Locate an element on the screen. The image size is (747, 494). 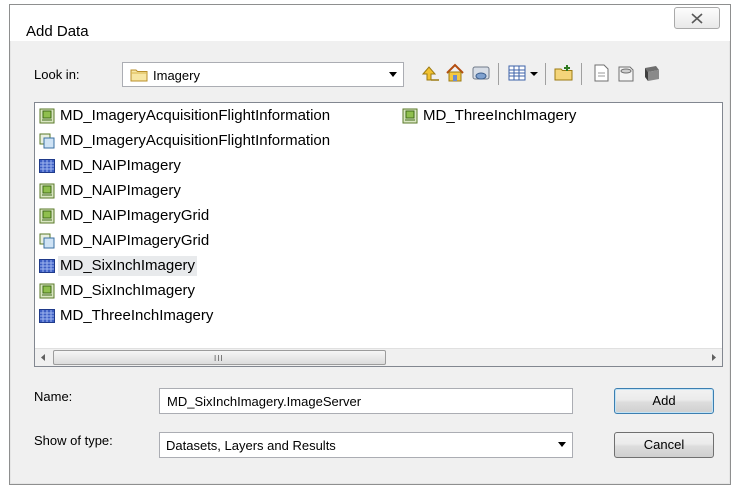
horizontal-scrollbar: III is located at coordinates (378, 357).